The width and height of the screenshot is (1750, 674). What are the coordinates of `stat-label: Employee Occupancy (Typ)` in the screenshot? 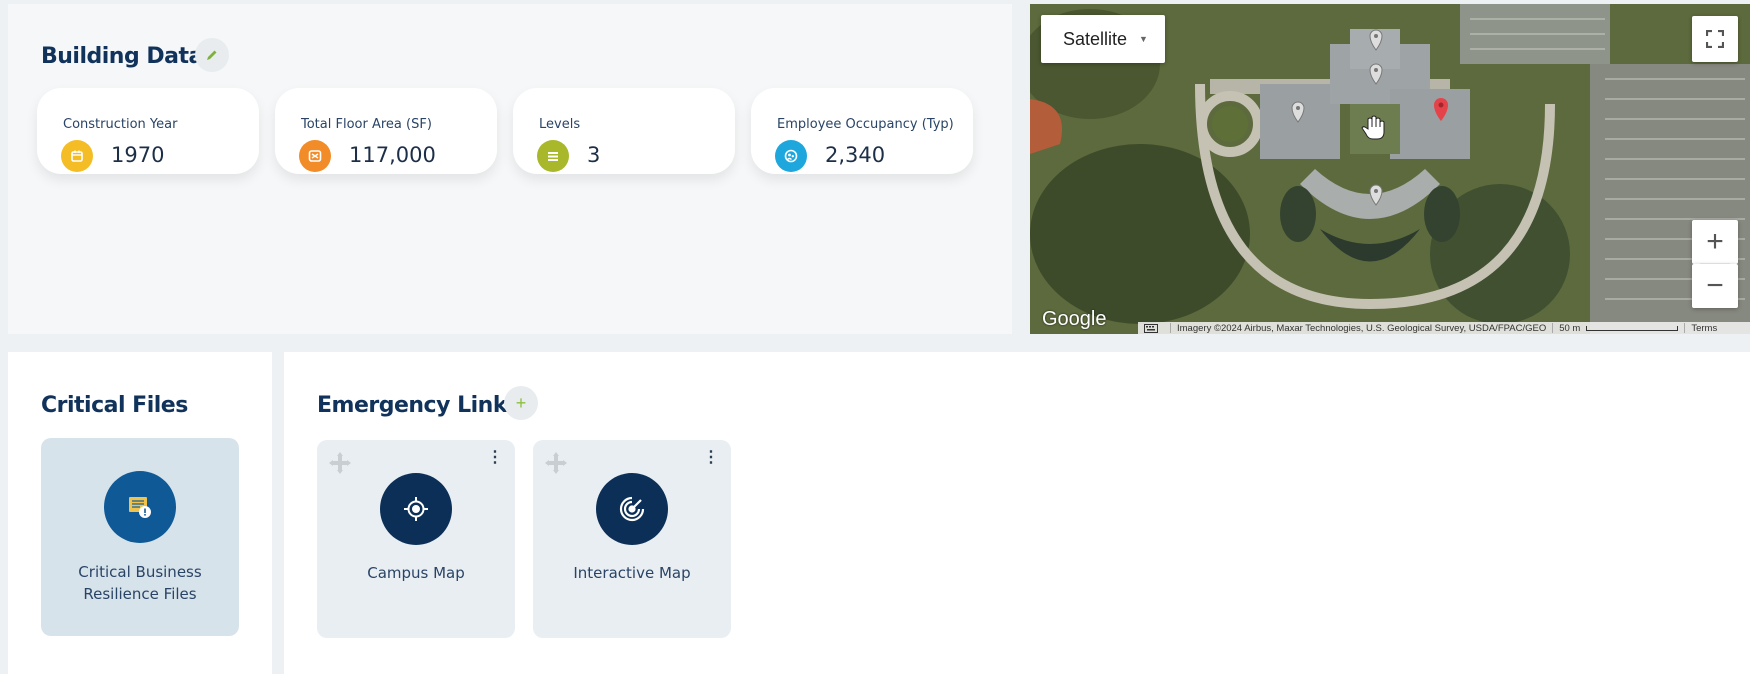 It's located at (865, 124).